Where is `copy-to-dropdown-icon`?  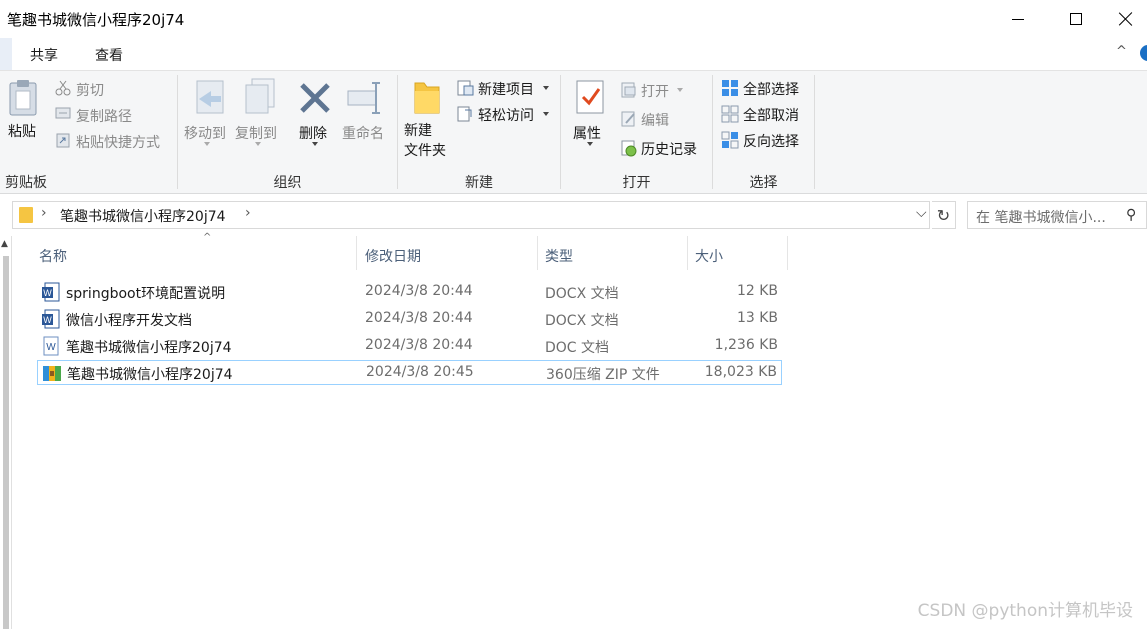
copy-to-dropdown-icon is located at coordinates (258, 144).